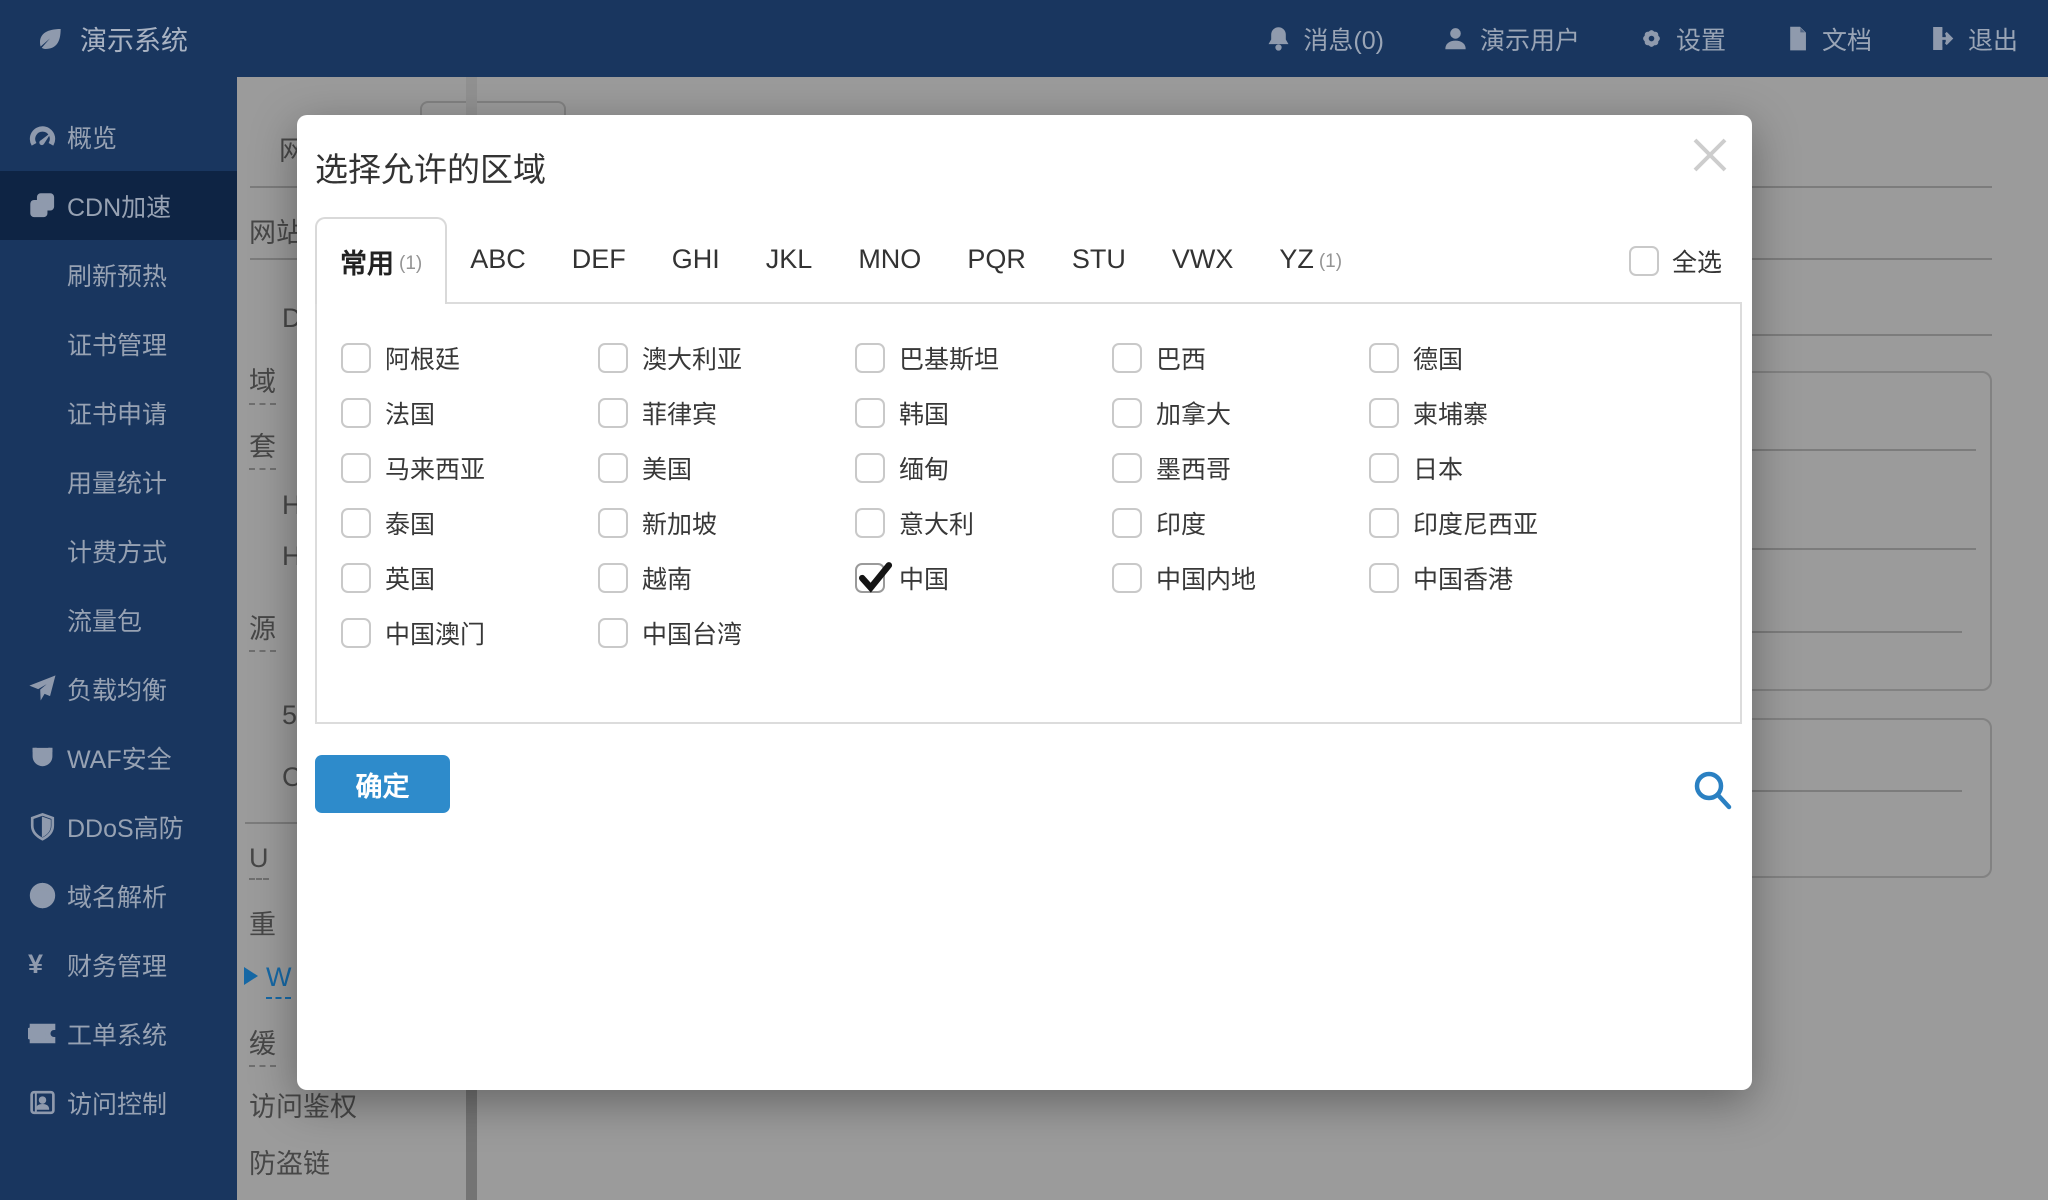 Image resolution: width=2048 pixels, height=1200 pixels. I want to click on sidebar-item: 访问控制, so click(118, 1102).